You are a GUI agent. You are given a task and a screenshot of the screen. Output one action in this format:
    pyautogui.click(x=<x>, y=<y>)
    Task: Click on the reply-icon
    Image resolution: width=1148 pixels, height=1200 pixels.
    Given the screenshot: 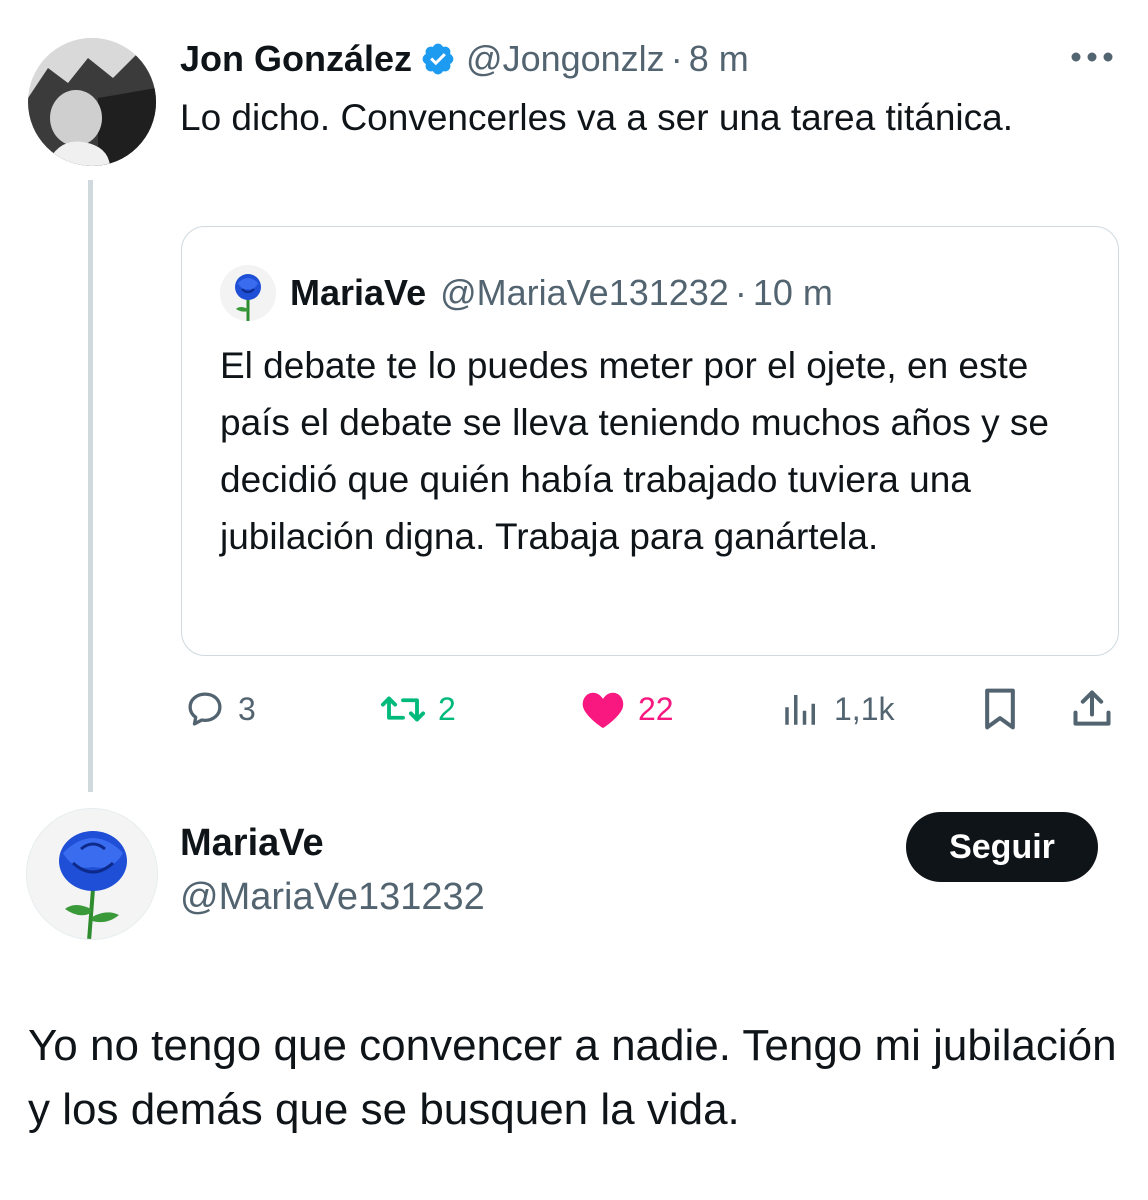 What is the action you would take?
    pyautogui.click(x=205, y=709)
    